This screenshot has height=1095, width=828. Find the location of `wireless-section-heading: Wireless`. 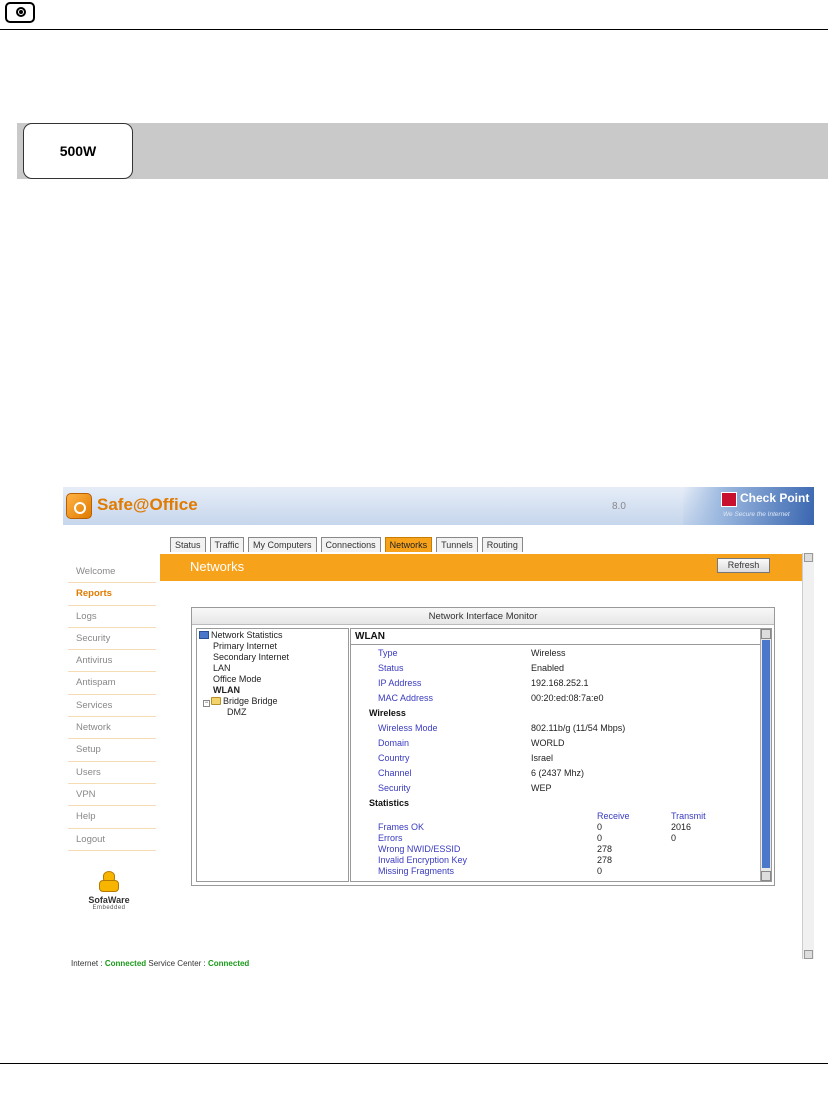

wireless-section-heading: Wireless is located at coordinates (387, 713).